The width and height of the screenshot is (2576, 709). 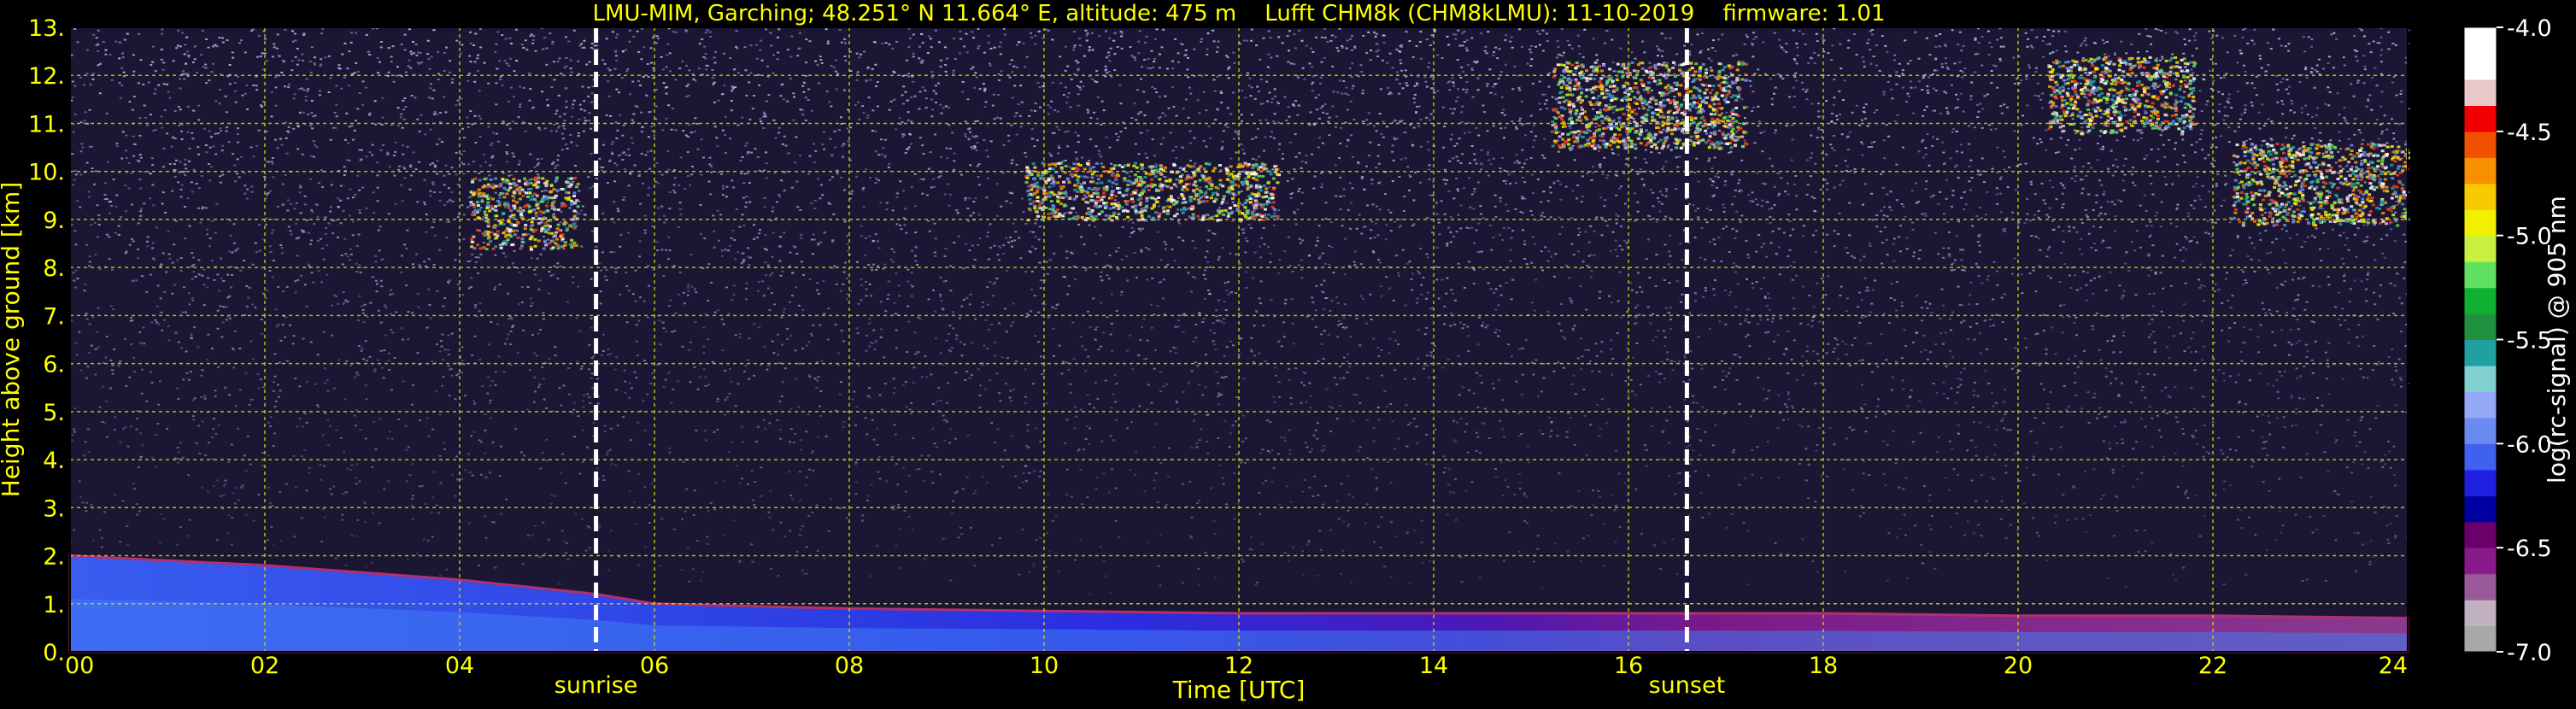 I want to click on x-tick-label: 18, so click(x=1824, y=666).